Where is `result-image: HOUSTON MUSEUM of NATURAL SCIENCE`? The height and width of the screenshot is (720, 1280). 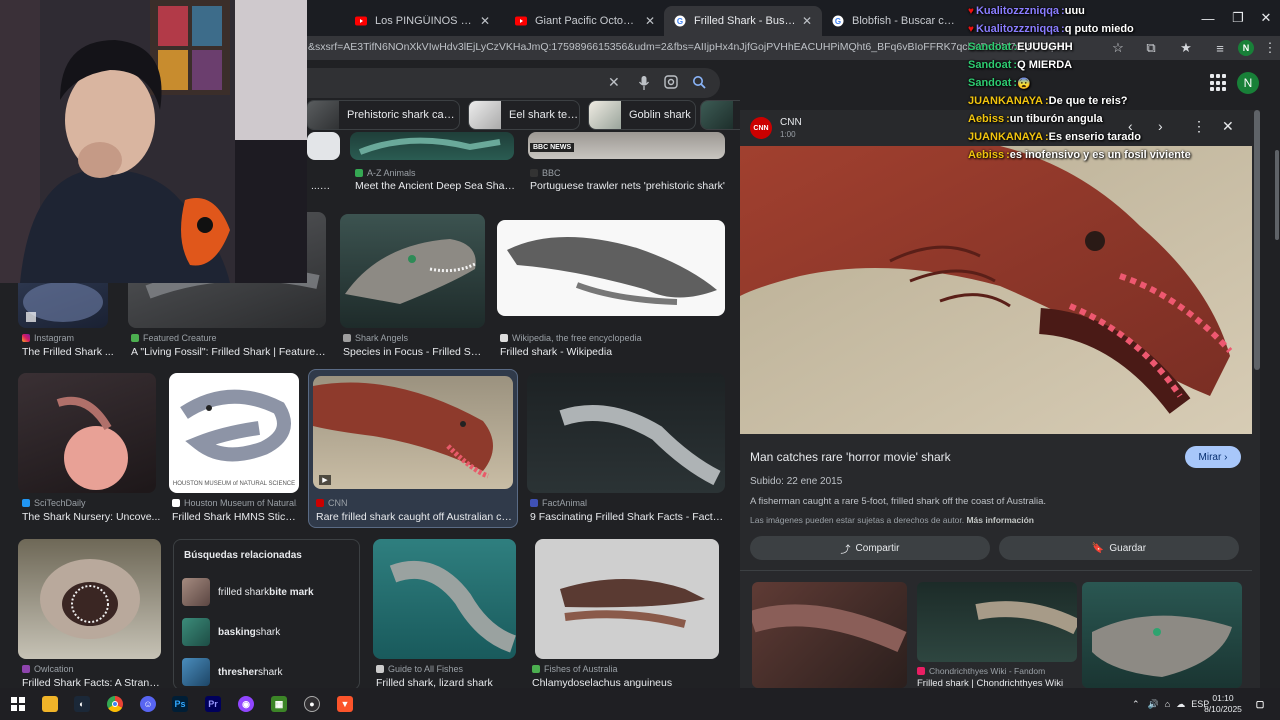 result-image: HOUSTON MUSEUM of NATURAL SCIENCE is located at coordinates (234, 433).